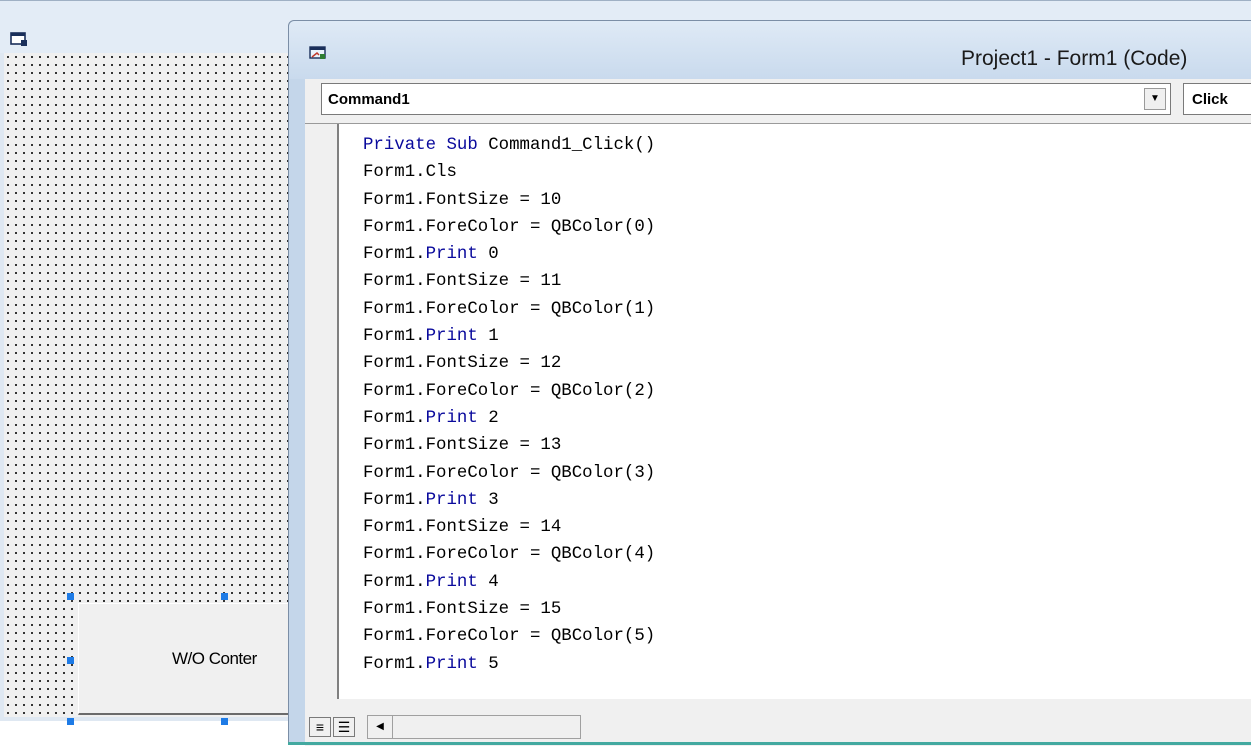 The height and width of the screenshot is (746, 1251). I want to click on code-text: Form1.ForeColor = QBColor(1), so click(509, 309).